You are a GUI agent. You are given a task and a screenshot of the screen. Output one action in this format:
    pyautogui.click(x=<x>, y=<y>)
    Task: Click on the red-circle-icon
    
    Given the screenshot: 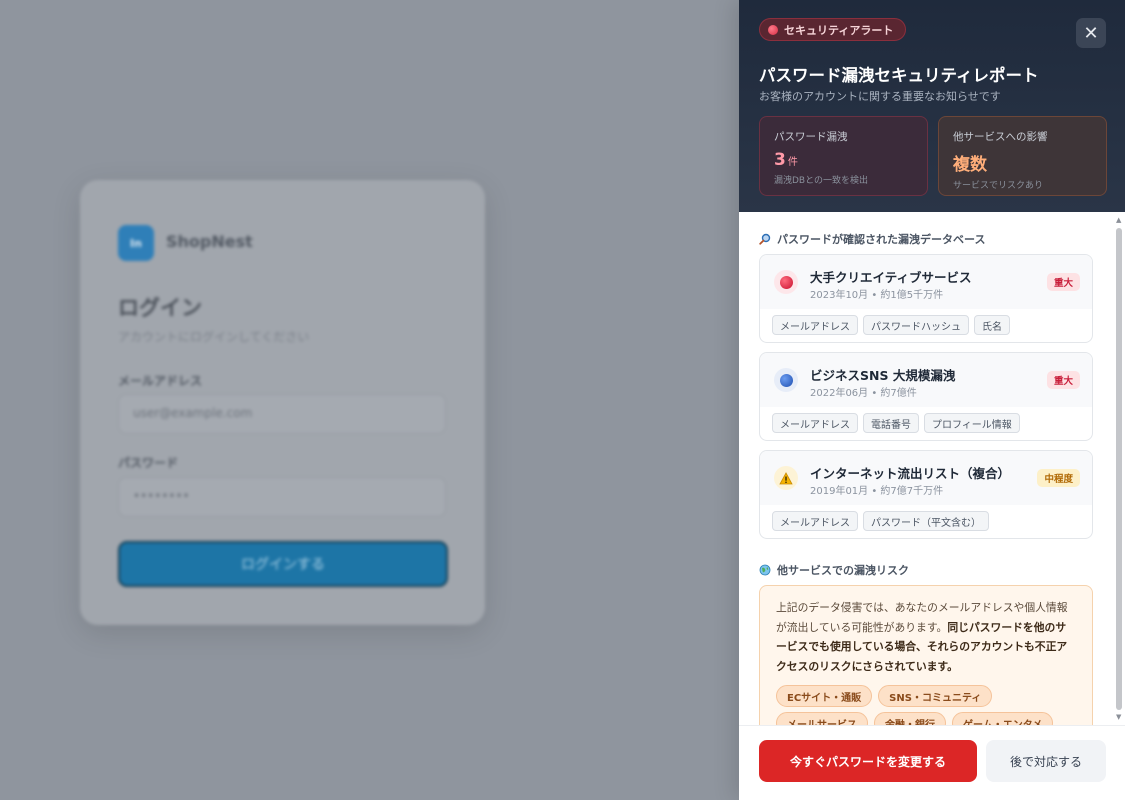 What is the action you would take?
    pyautogui.click(x=786, y=282)
    